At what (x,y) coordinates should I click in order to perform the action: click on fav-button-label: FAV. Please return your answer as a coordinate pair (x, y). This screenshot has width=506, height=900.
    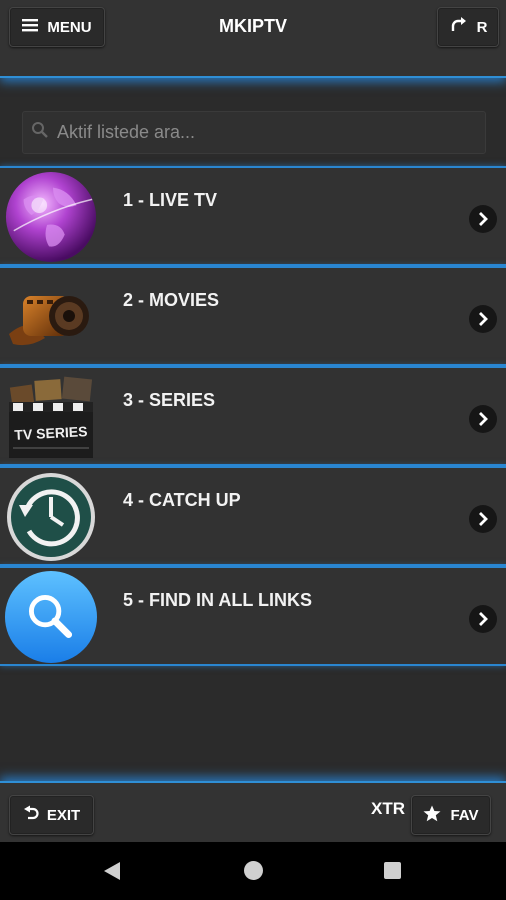
    Looking at the image, I should click on (464, 815).